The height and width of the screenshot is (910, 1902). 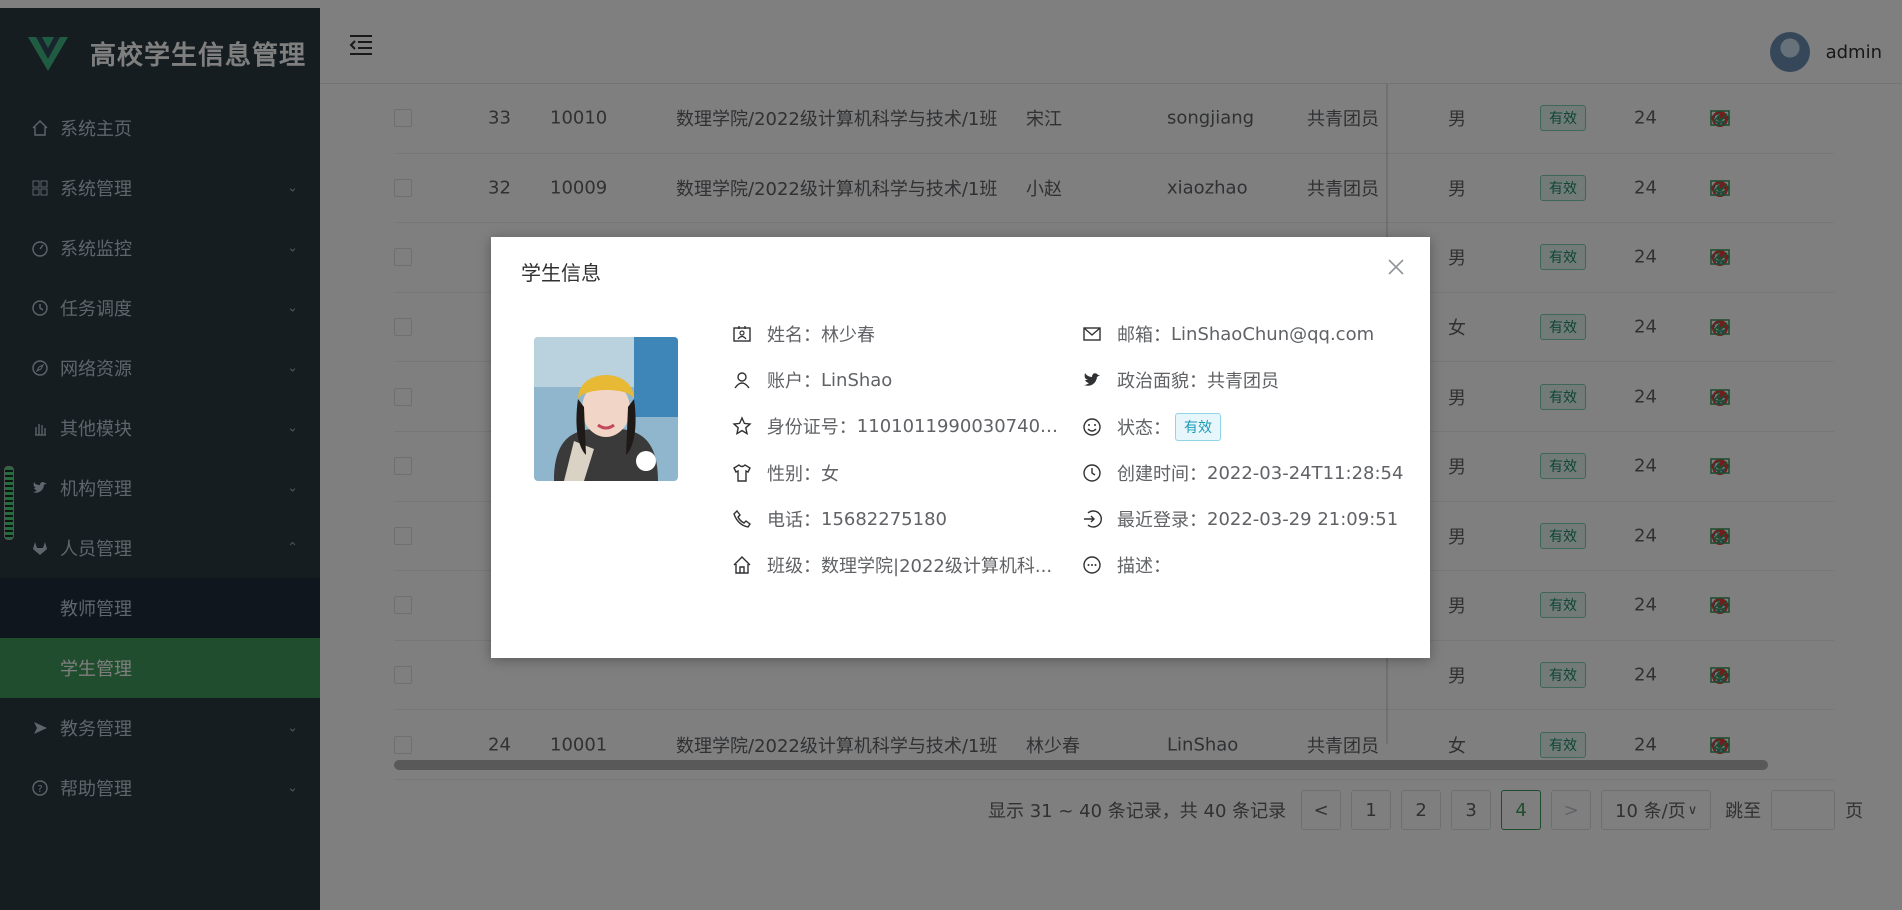 What do you see at coordinates (1092, 519) in the screenshot?
I see `login-icon` at bounding box center [1092, 519].